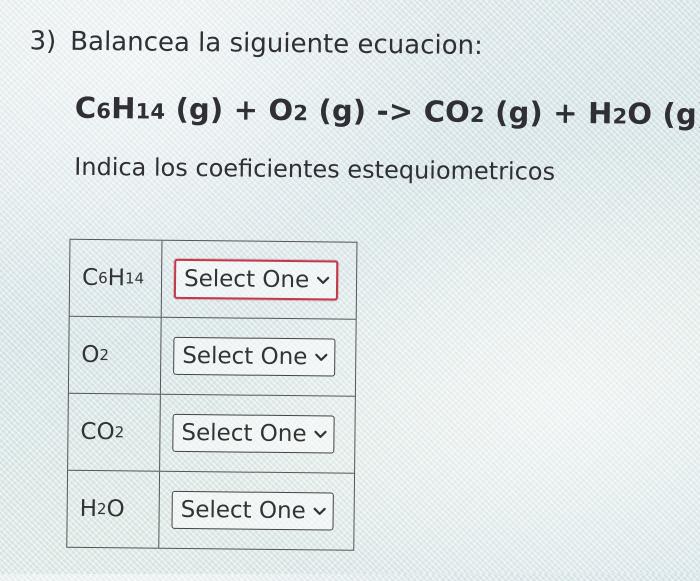  I want to click on instruction-text: Indica los coeficientes estequiometricos, so click(315, 169).